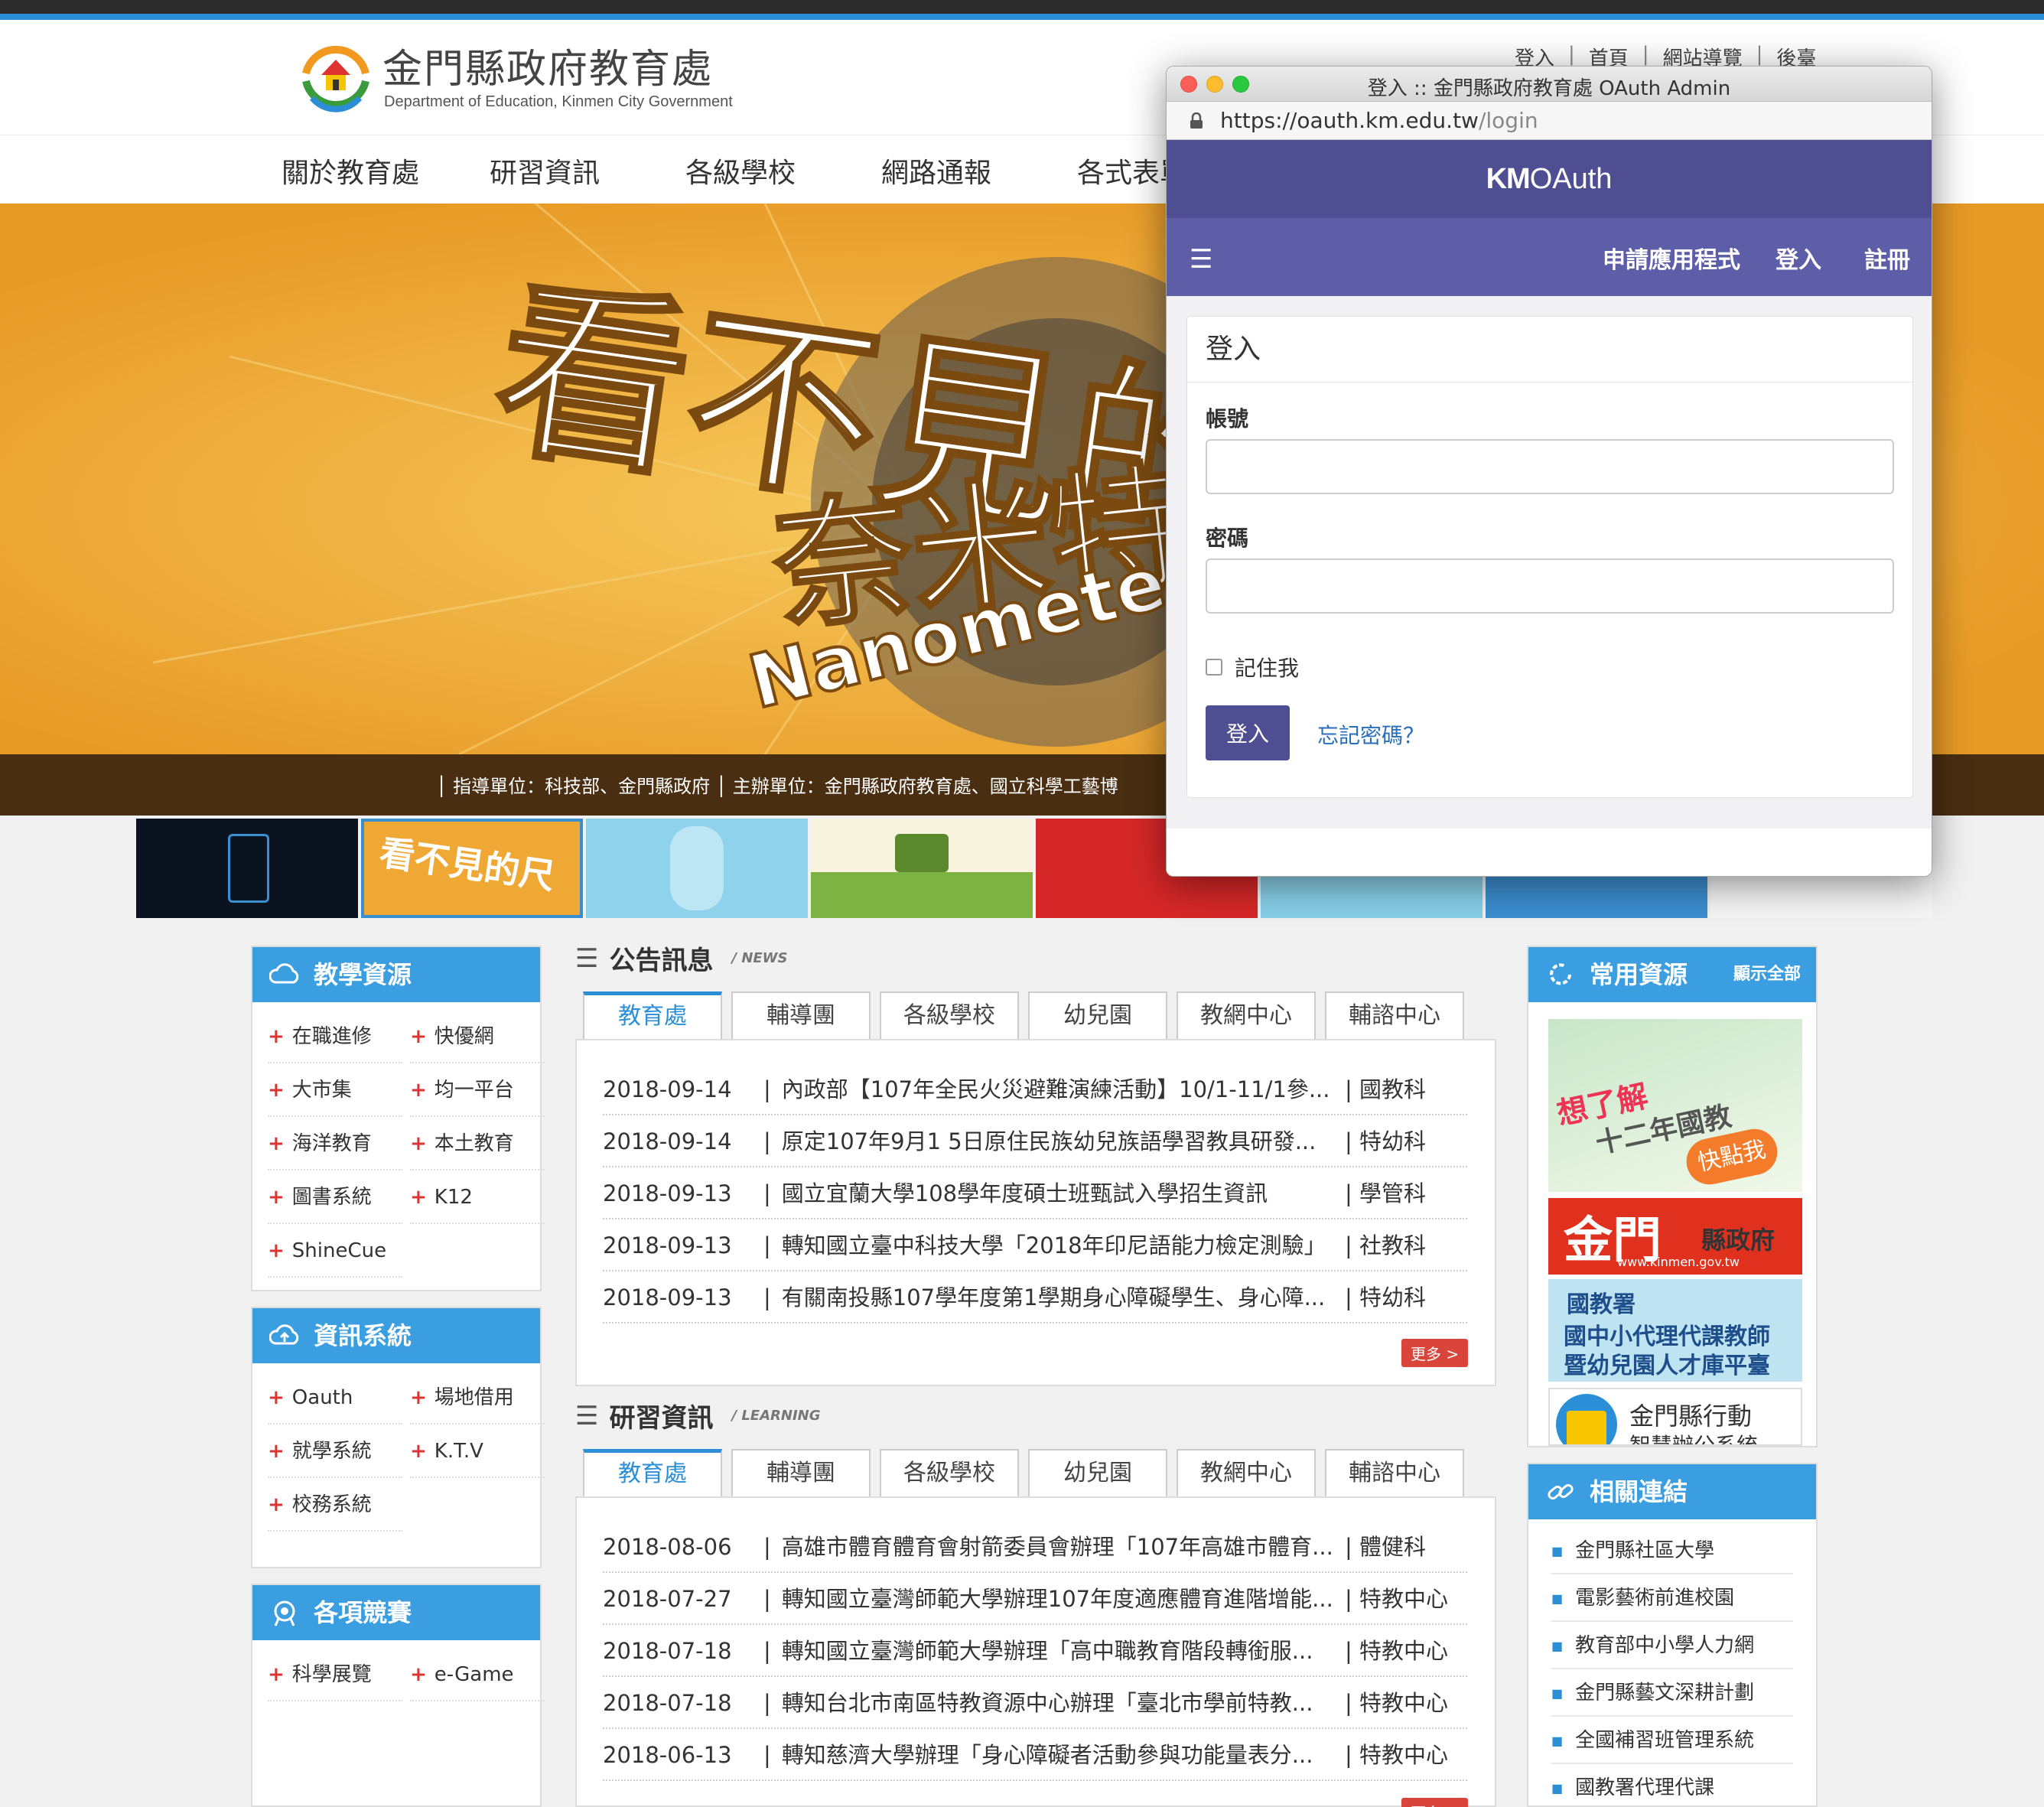  What do you see at coordinates (477, 1143) in the screenshot?
I see `sidebar-item-local: + 本土教育` at bounding box center [477, 1143].